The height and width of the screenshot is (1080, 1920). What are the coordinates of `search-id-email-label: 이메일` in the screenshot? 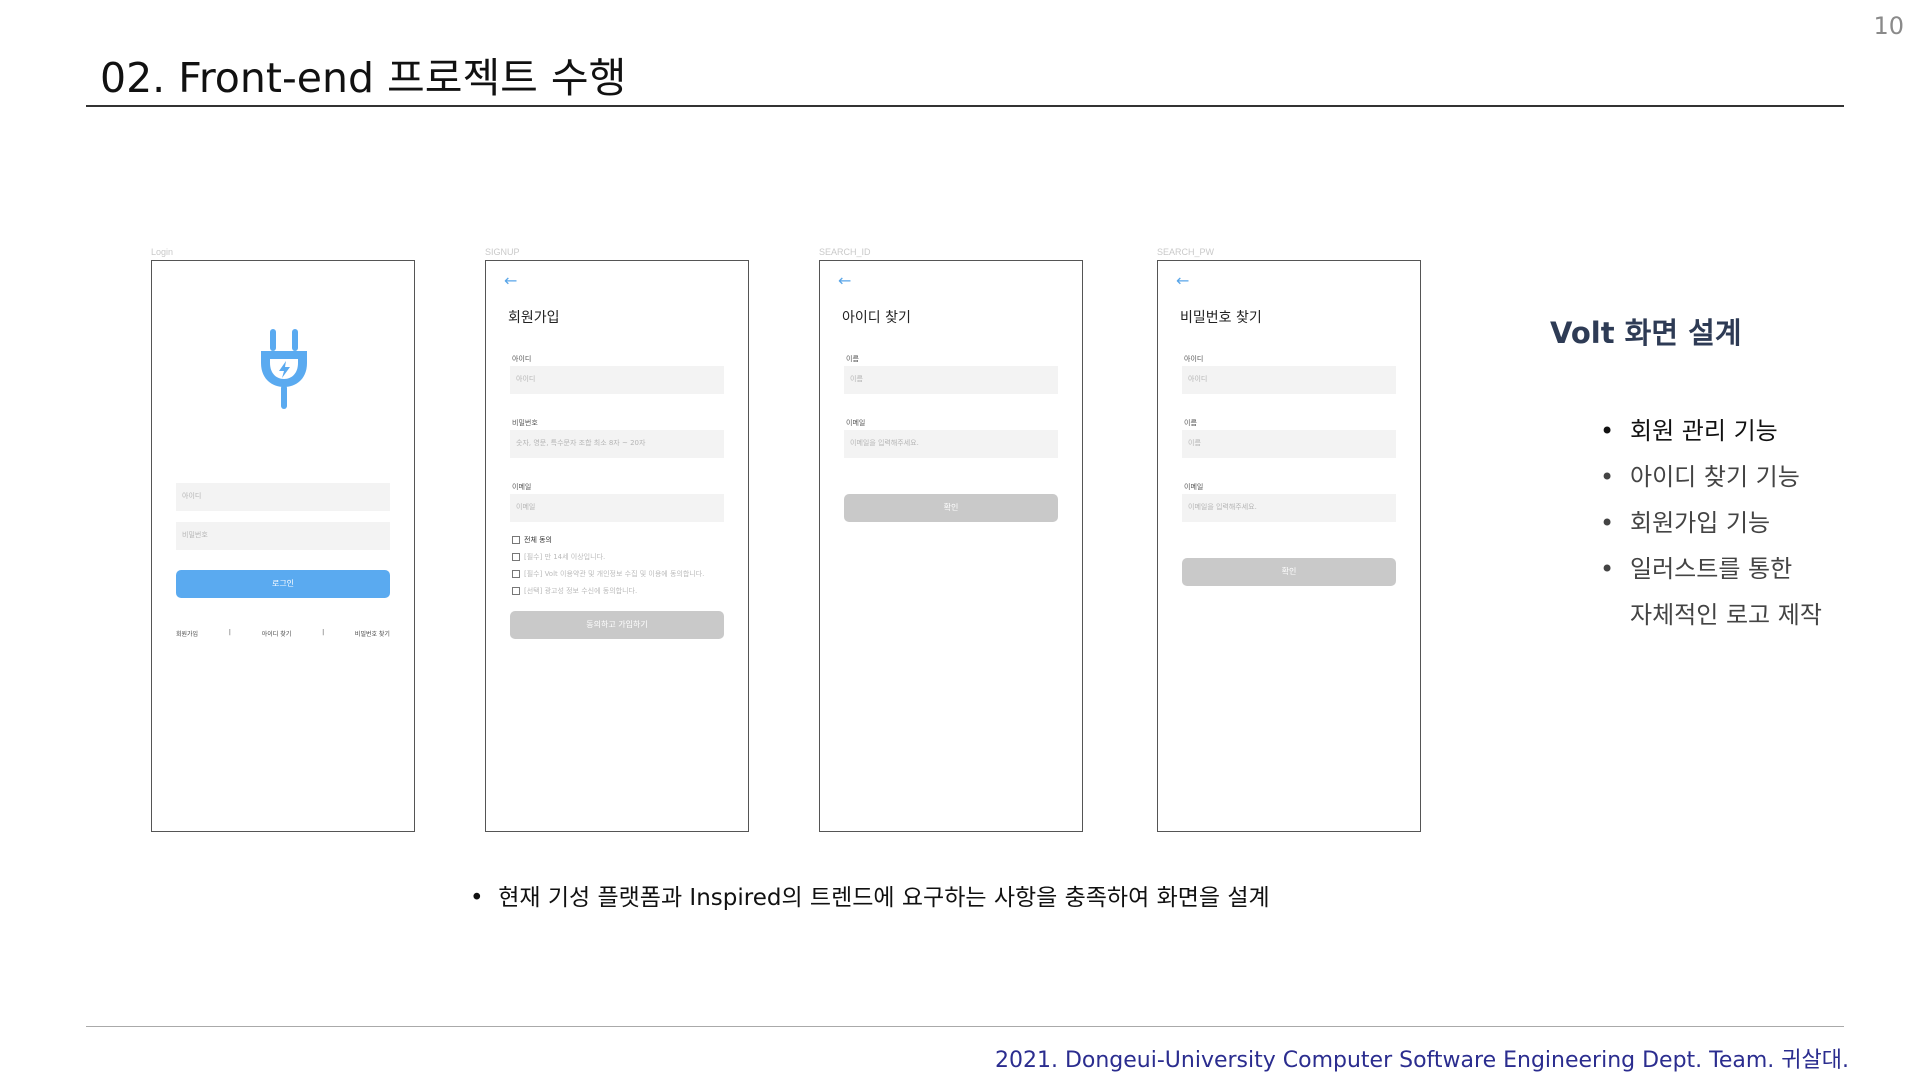 It's located at (856, 423).